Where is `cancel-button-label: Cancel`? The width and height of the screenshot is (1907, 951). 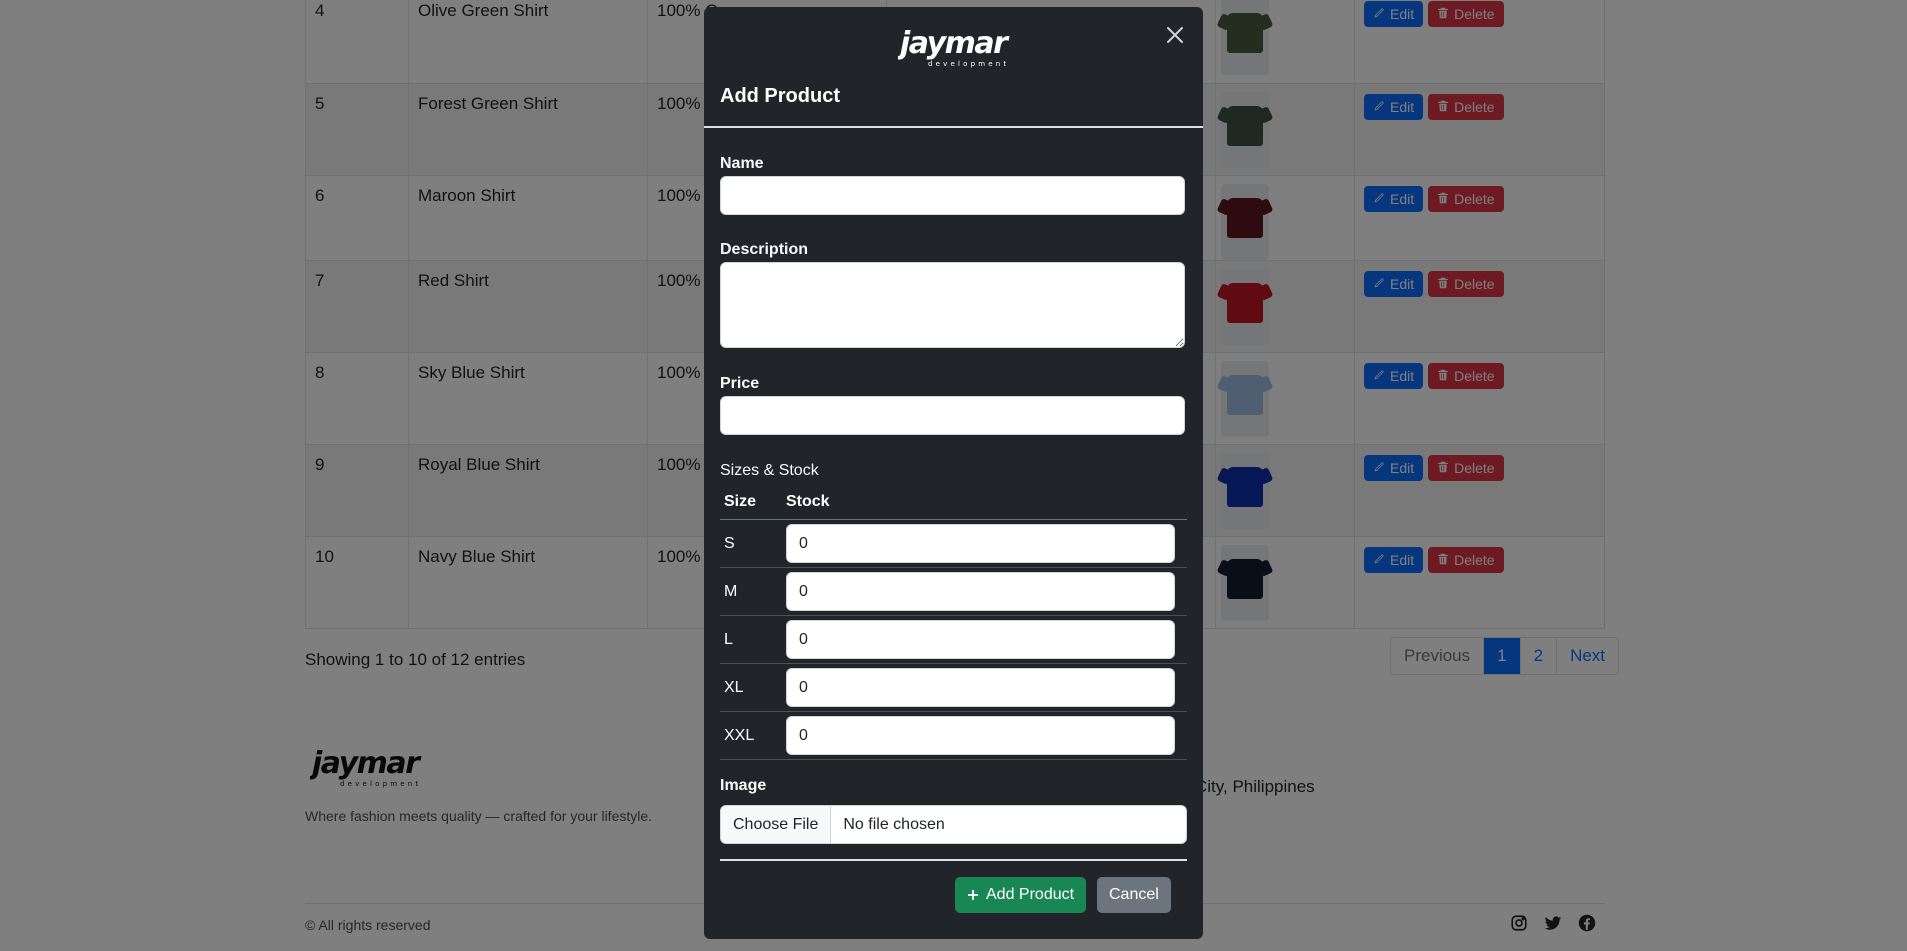
cancel-button-label: Cancel is located at coordinates (1134, 894).